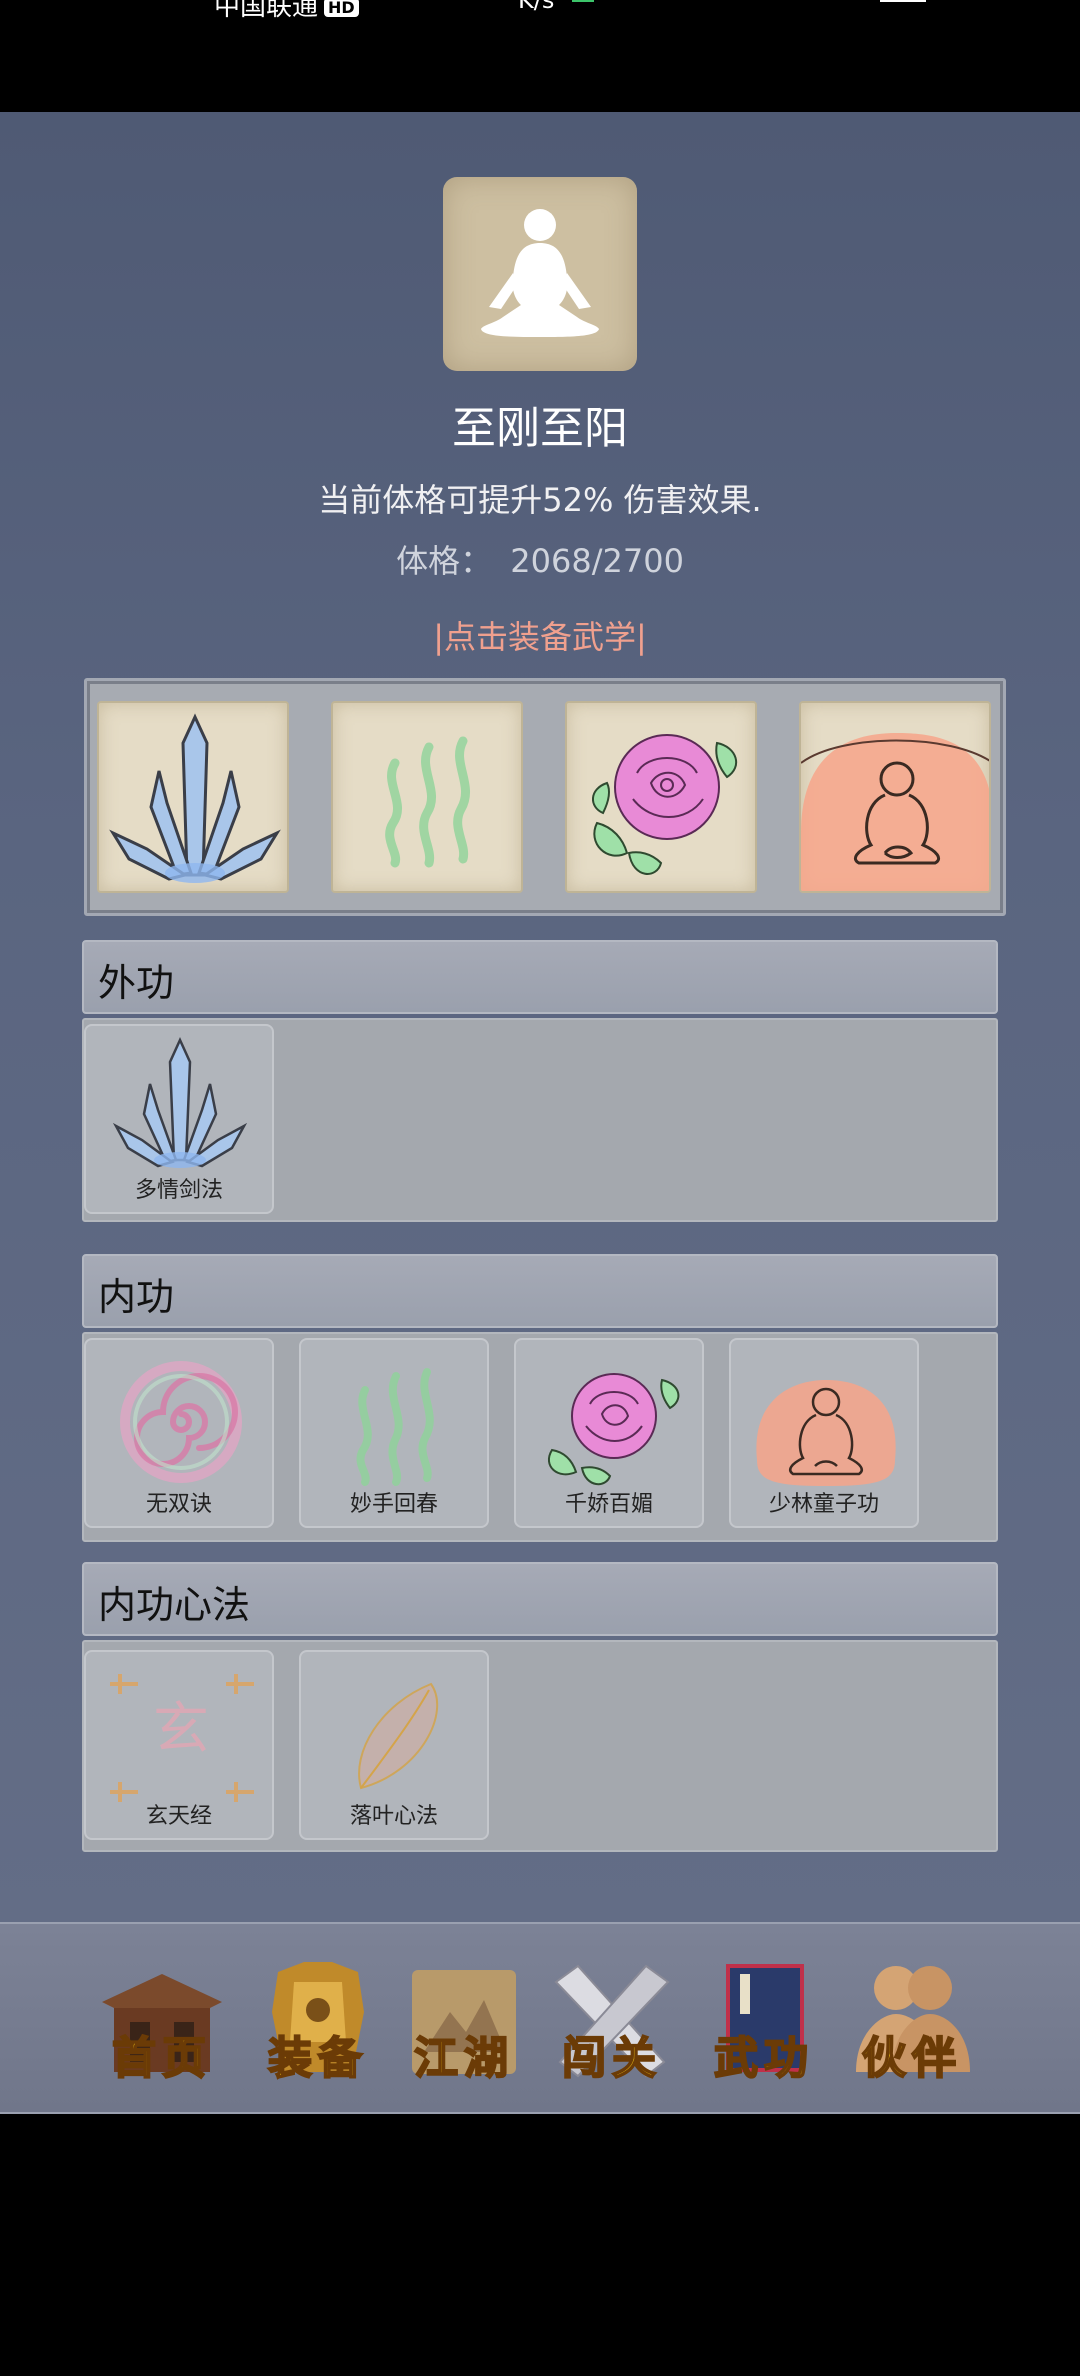 The height and width of the screenshot is (2376, 1080). Describe the element at coordinates (912, 2022) in the screenshot. I see `nav-partners: 伙伴` at that location.